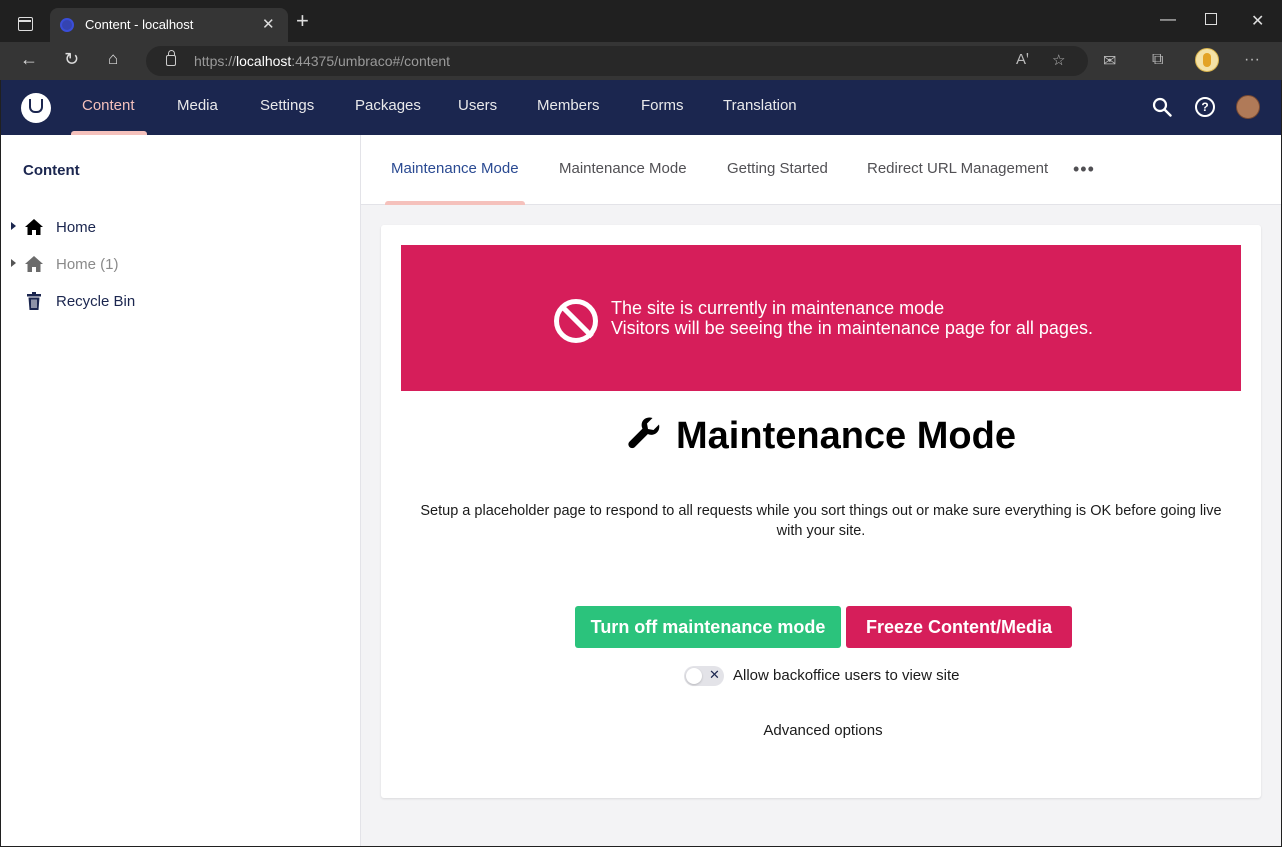 The width and height of the screenshot is (1282, 847). Describe the element at coordinates (1168, 20) in the screenshot. I see `minimize-icon: —` at that location.